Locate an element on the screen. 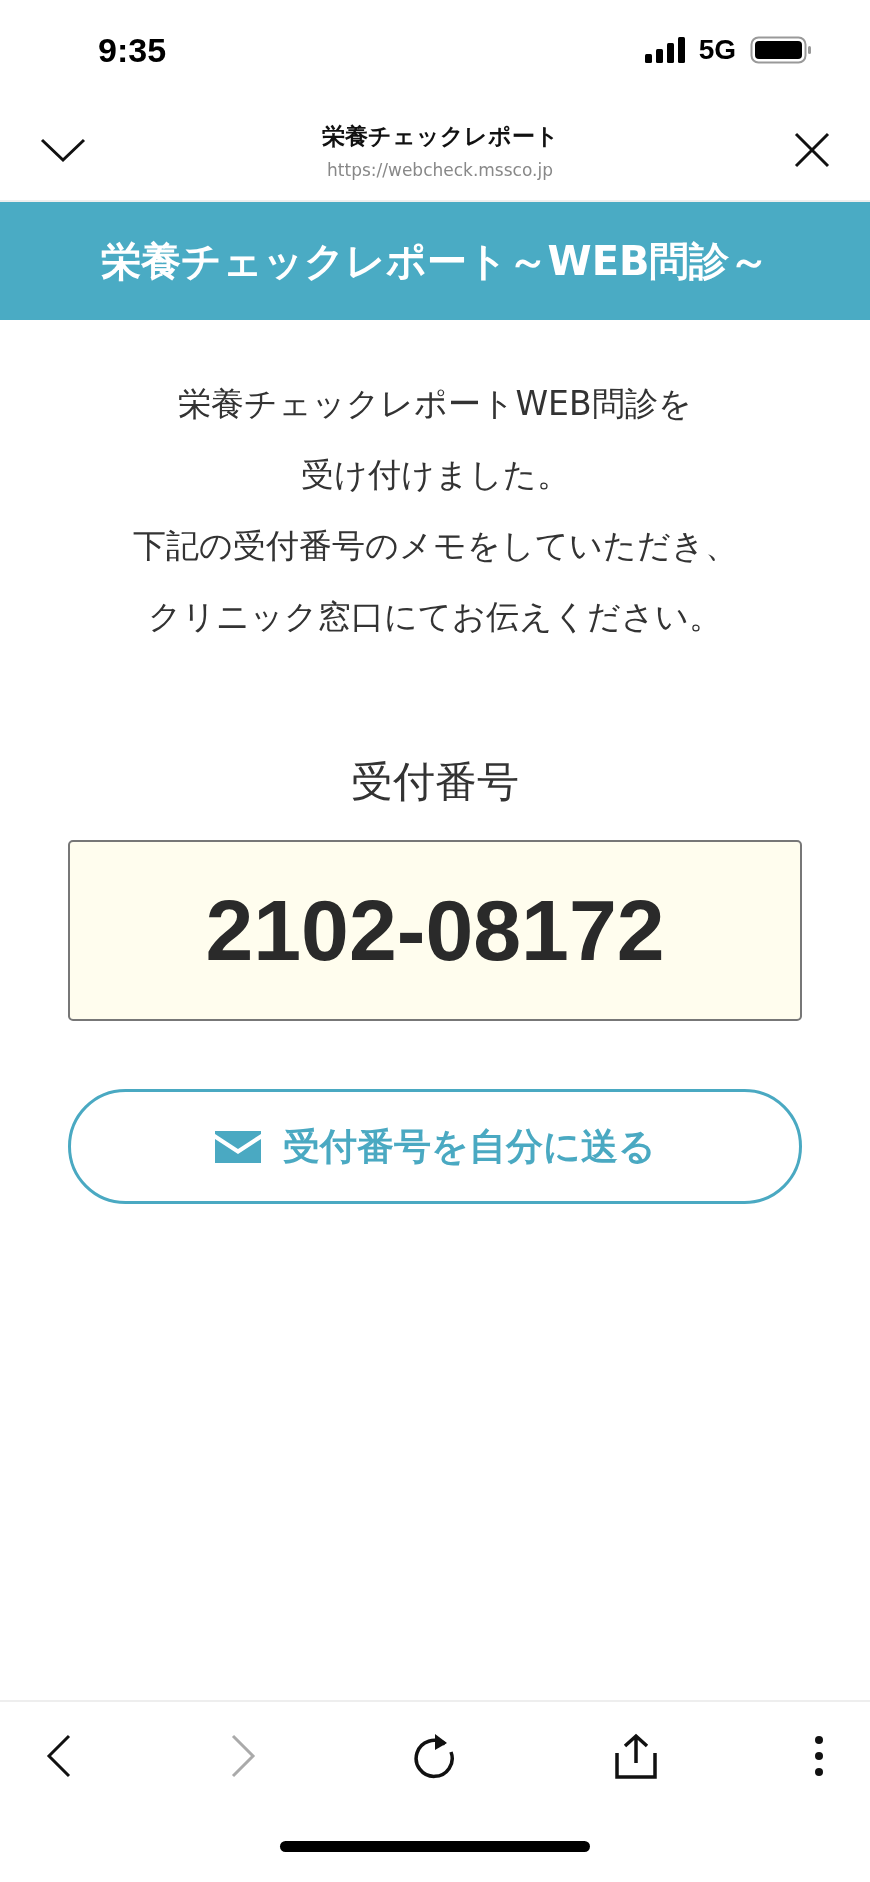 The image size is (870, 1882). receipt-number: 2102-08172 is located at coordinates (435, 930).